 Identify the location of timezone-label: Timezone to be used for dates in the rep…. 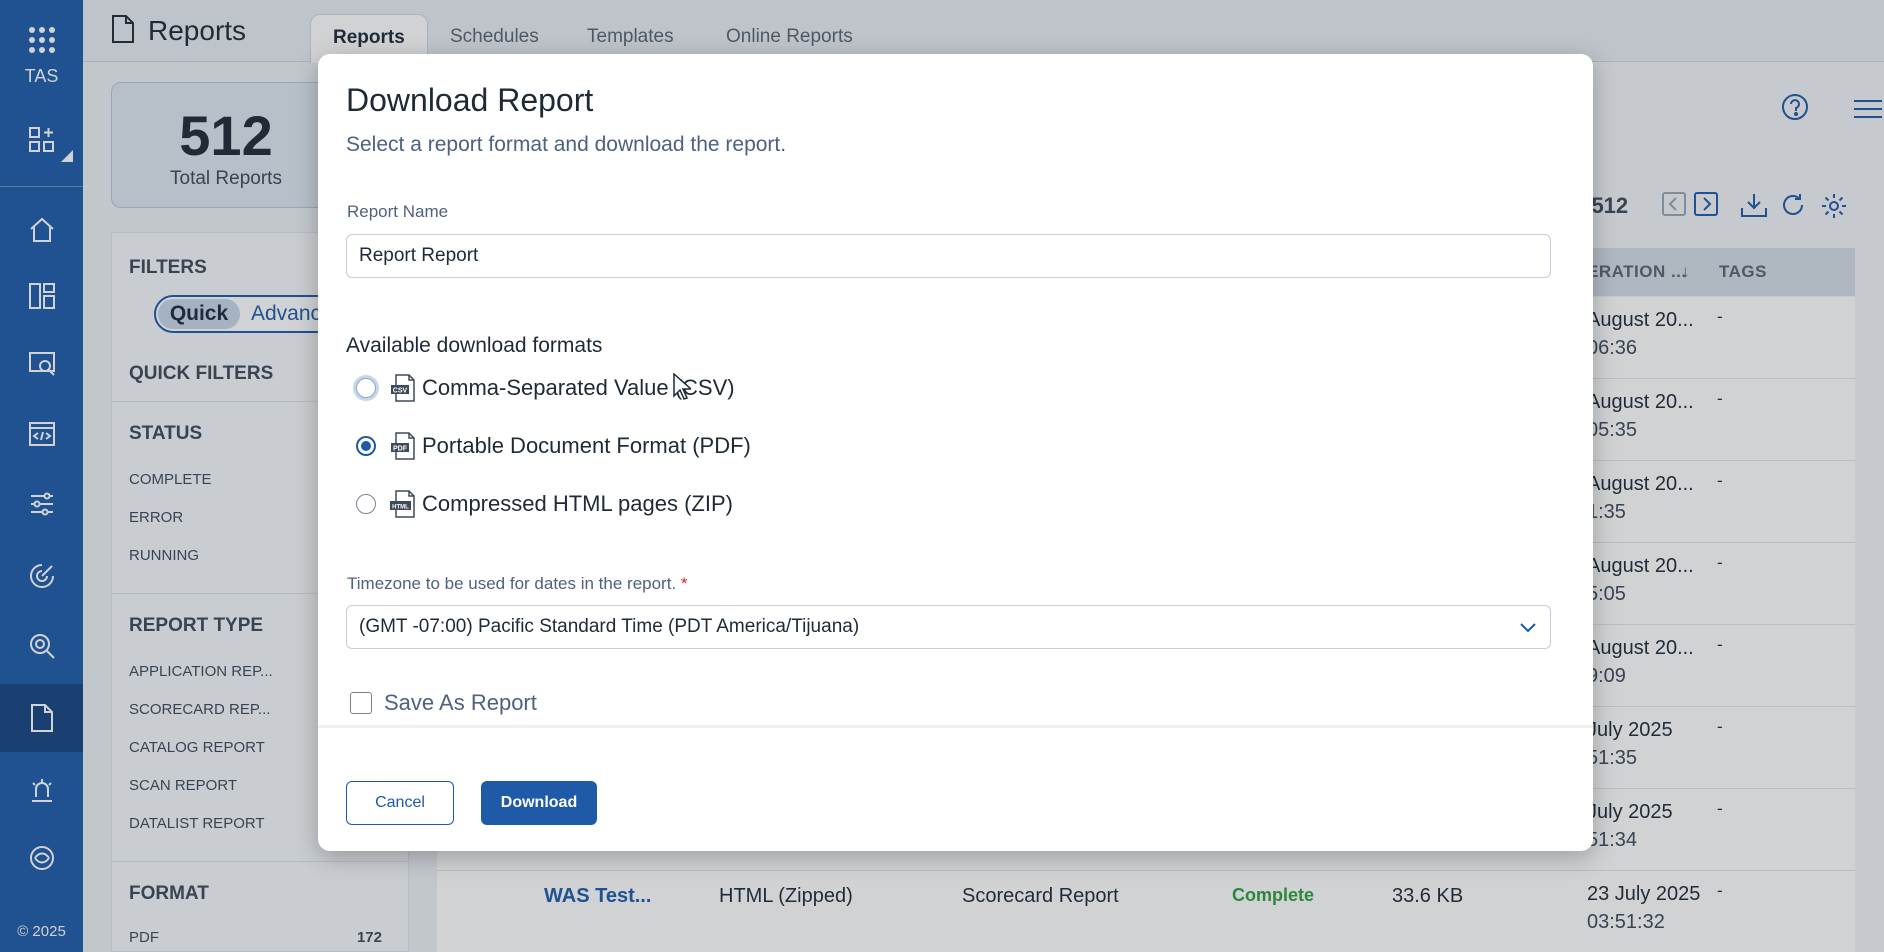
(517, 584).